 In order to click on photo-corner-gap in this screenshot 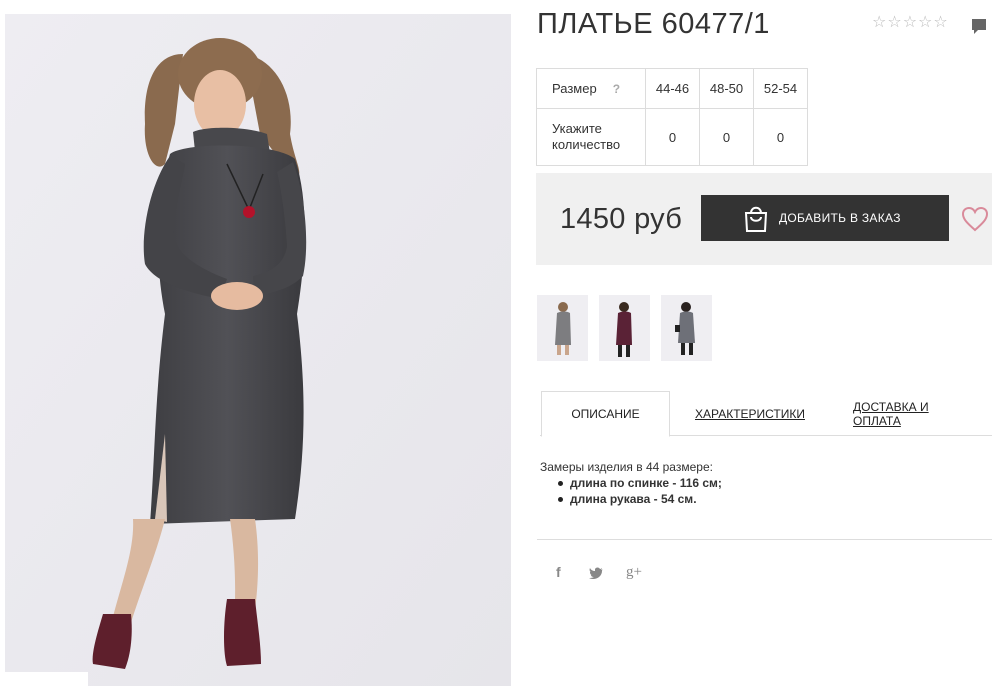, I will do `click(44, 679)`.